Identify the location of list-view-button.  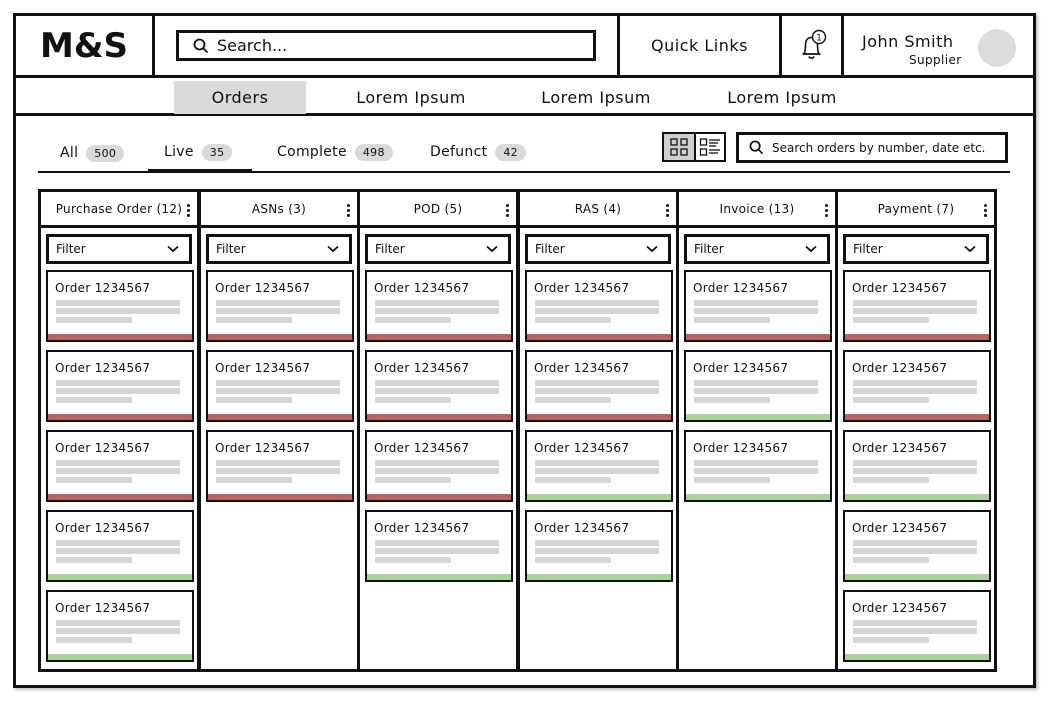
(709, 147).